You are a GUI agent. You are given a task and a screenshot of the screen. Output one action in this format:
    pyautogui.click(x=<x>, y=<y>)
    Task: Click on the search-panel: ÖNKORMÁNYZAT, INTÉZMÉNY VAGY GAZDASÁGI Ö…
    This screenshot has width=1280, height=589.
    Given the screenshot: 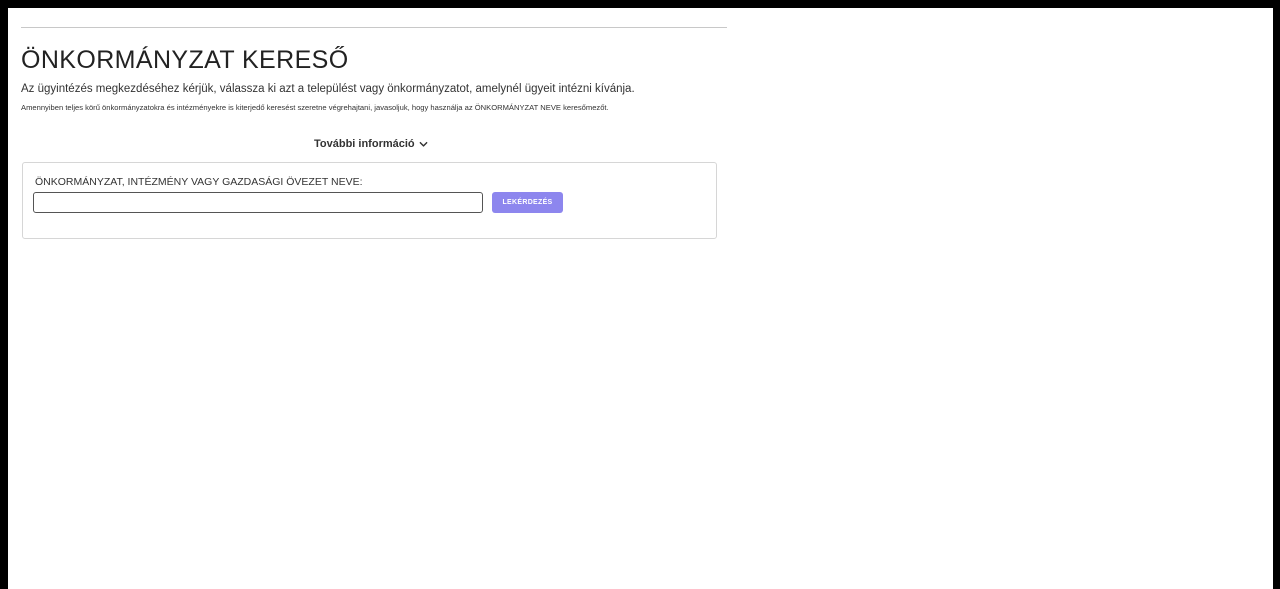 What is the action you would take?
    pyautogui.click(x=369, y=200)
    